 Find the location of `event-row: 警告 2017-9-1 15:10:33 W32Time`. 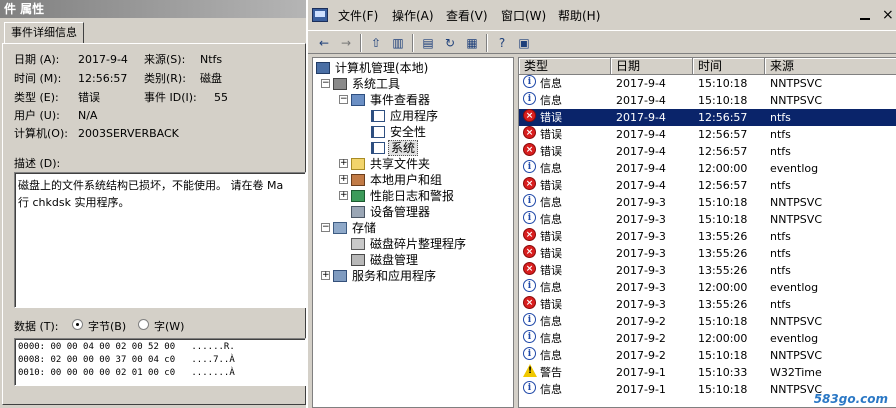

event-row: 警告 2017-9-1 15:10:33 W32Time is located at coordinates (707, 372).